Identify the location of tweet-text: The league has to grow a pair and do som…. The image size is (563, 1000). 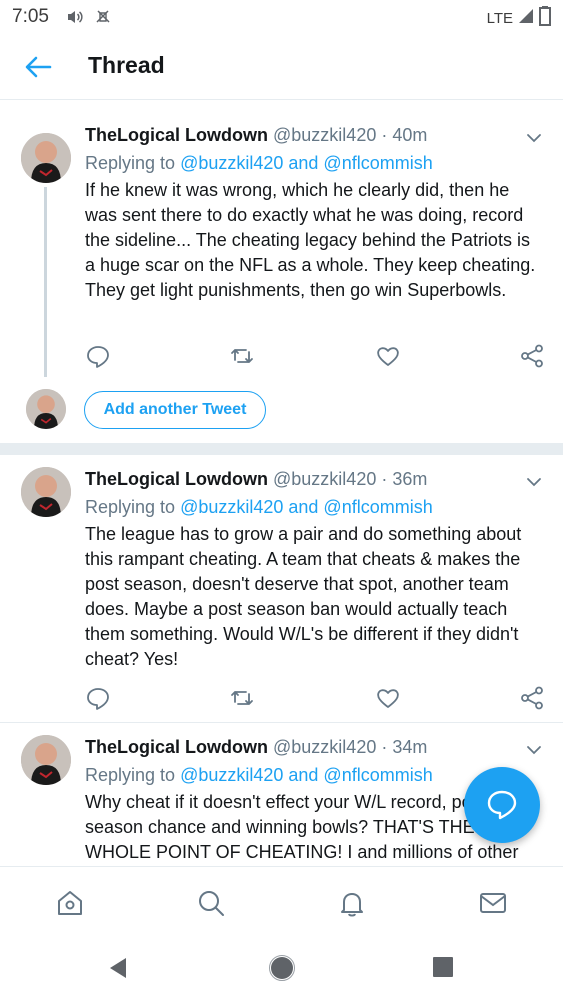
(303, 596).